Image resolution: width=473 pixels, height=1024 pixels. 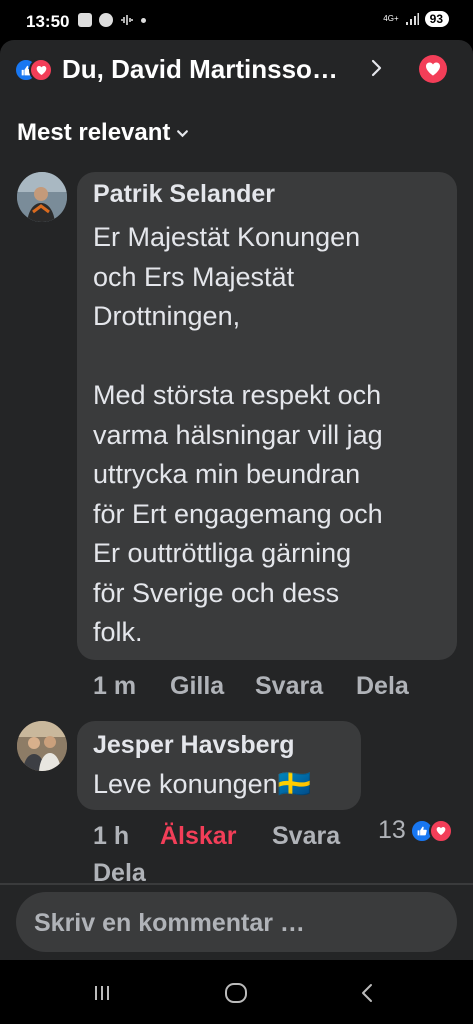 What do you see at coordinates (85, 20) in the screenshot?
I see `gallery-icon` at bounding box center [85, 20].